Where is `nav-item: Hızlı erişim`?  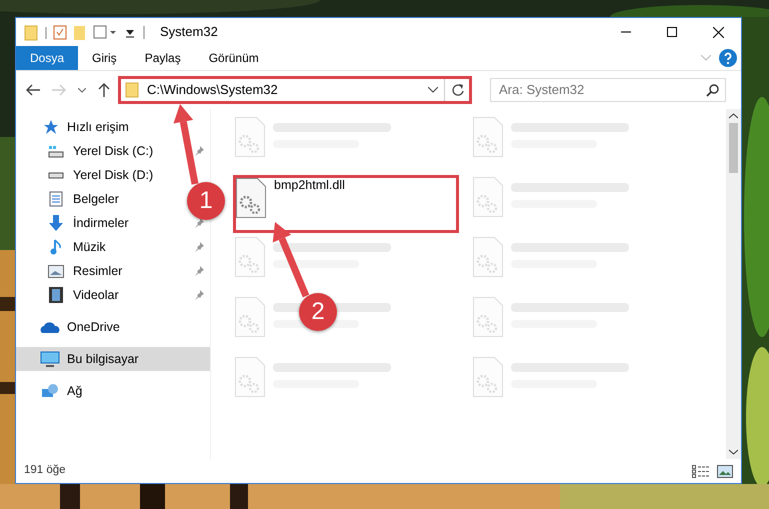 nav-item: Hızlı erişim is located at coordinates (74, 127).